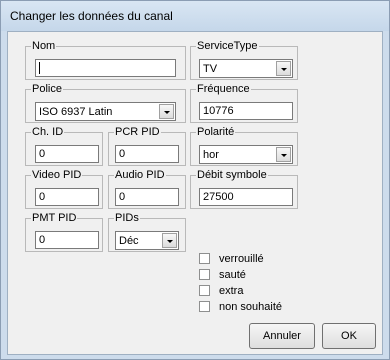 Image resolution: width=390 pixels, height=360 pixels. I want to click on police-group: Police ISO 6937 Latin, so click(105, 102).